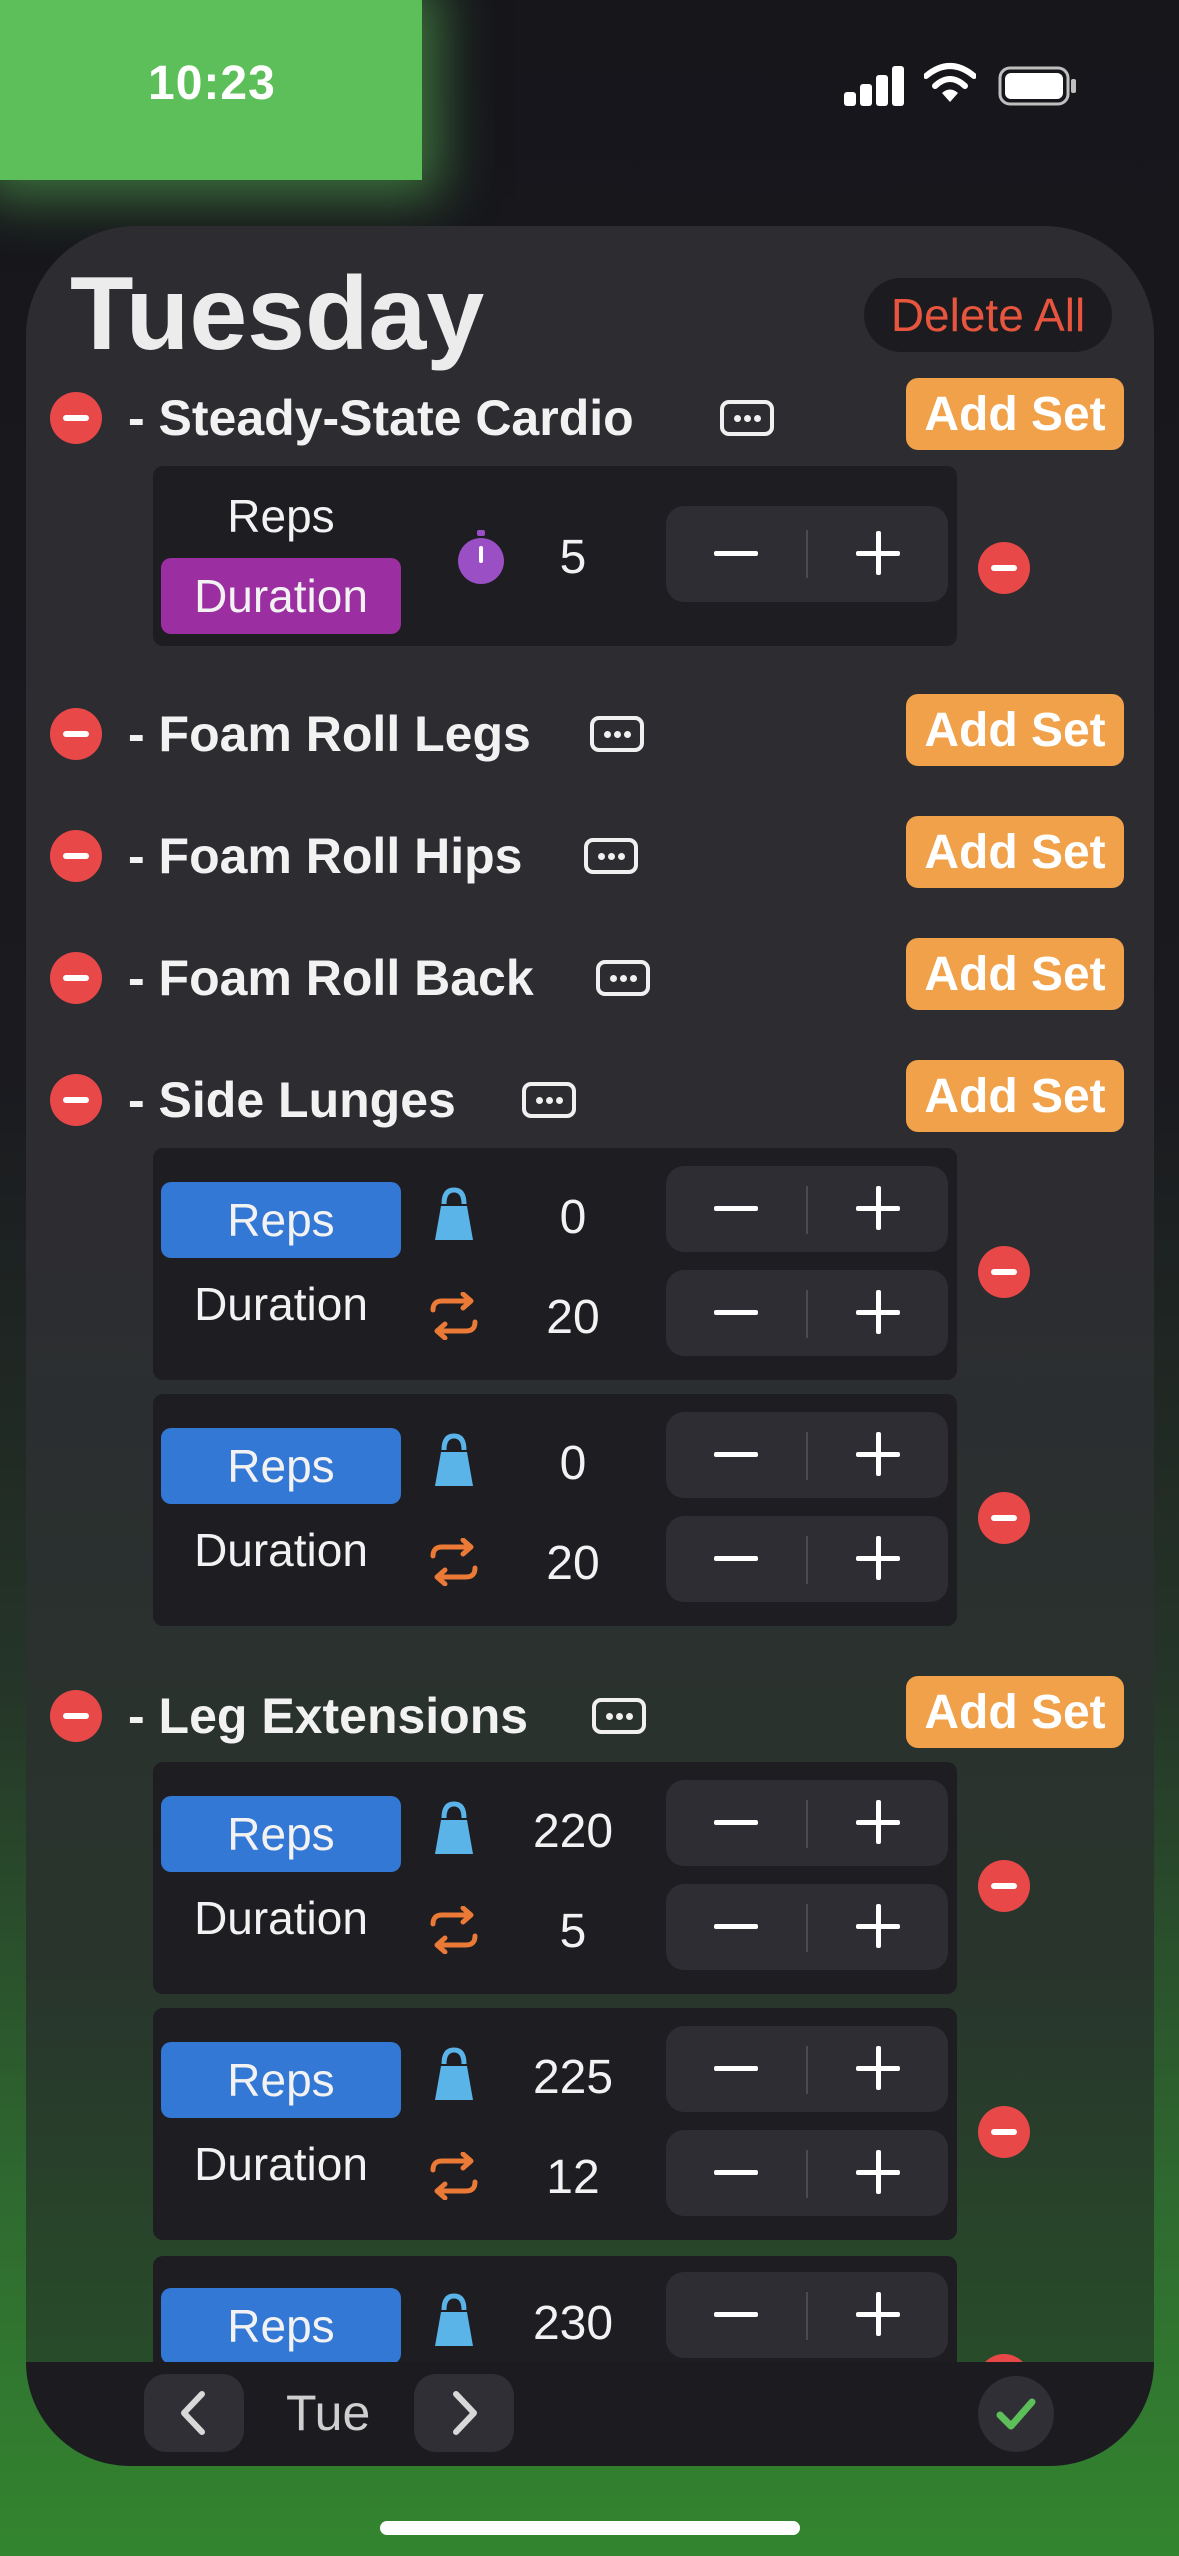  What do you see at coordinates (573, 2077) in the screenshot?
I see `weight-value: 225` at bounding box center [573, 2077].